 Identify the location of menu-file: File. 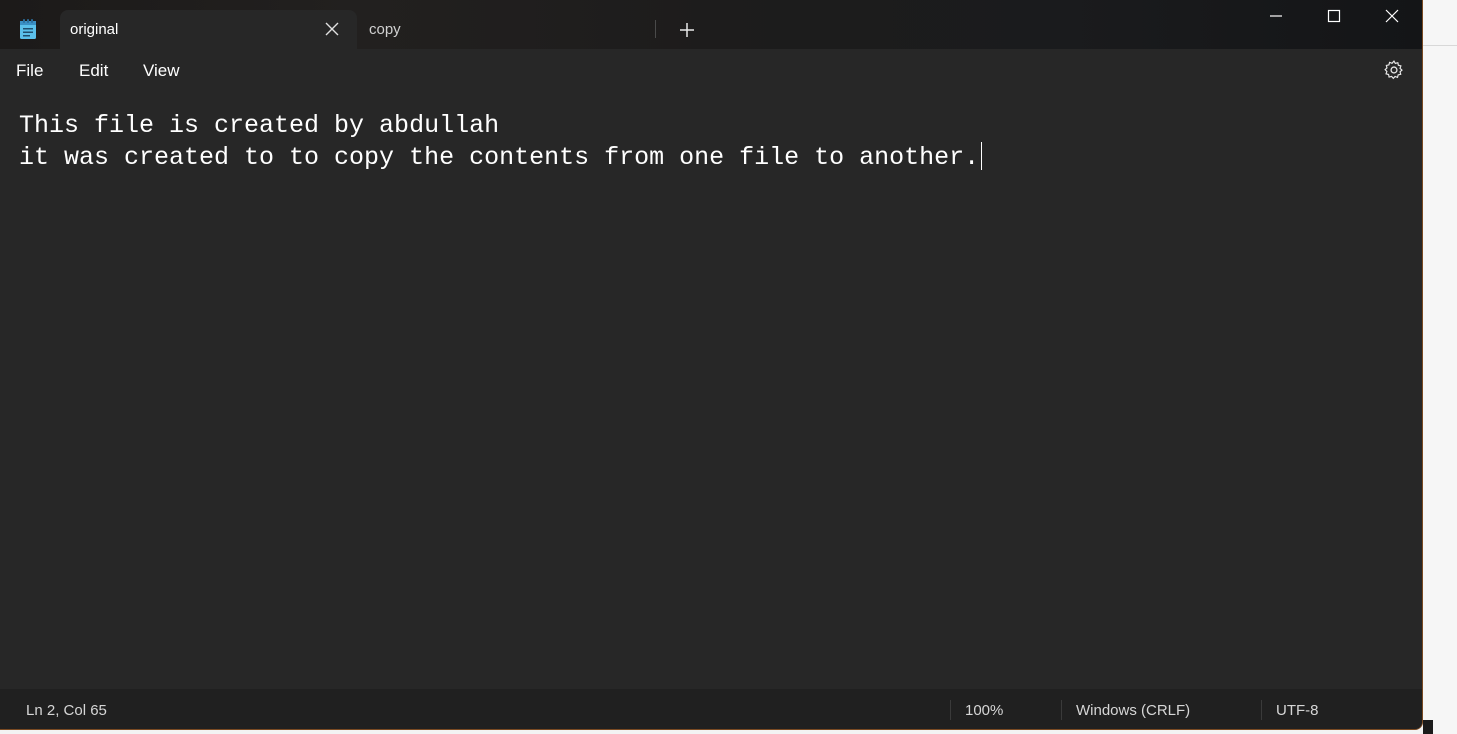
(29, 71).